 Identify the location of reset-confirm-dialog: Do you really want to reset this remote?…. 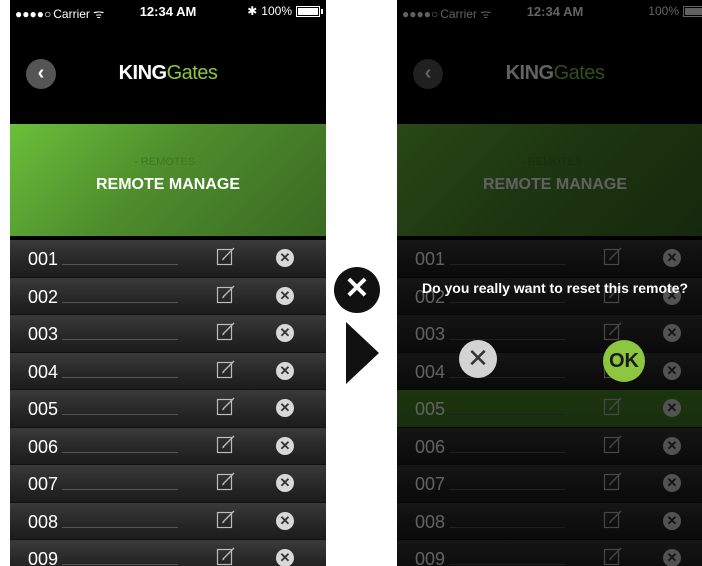
(549, 330).